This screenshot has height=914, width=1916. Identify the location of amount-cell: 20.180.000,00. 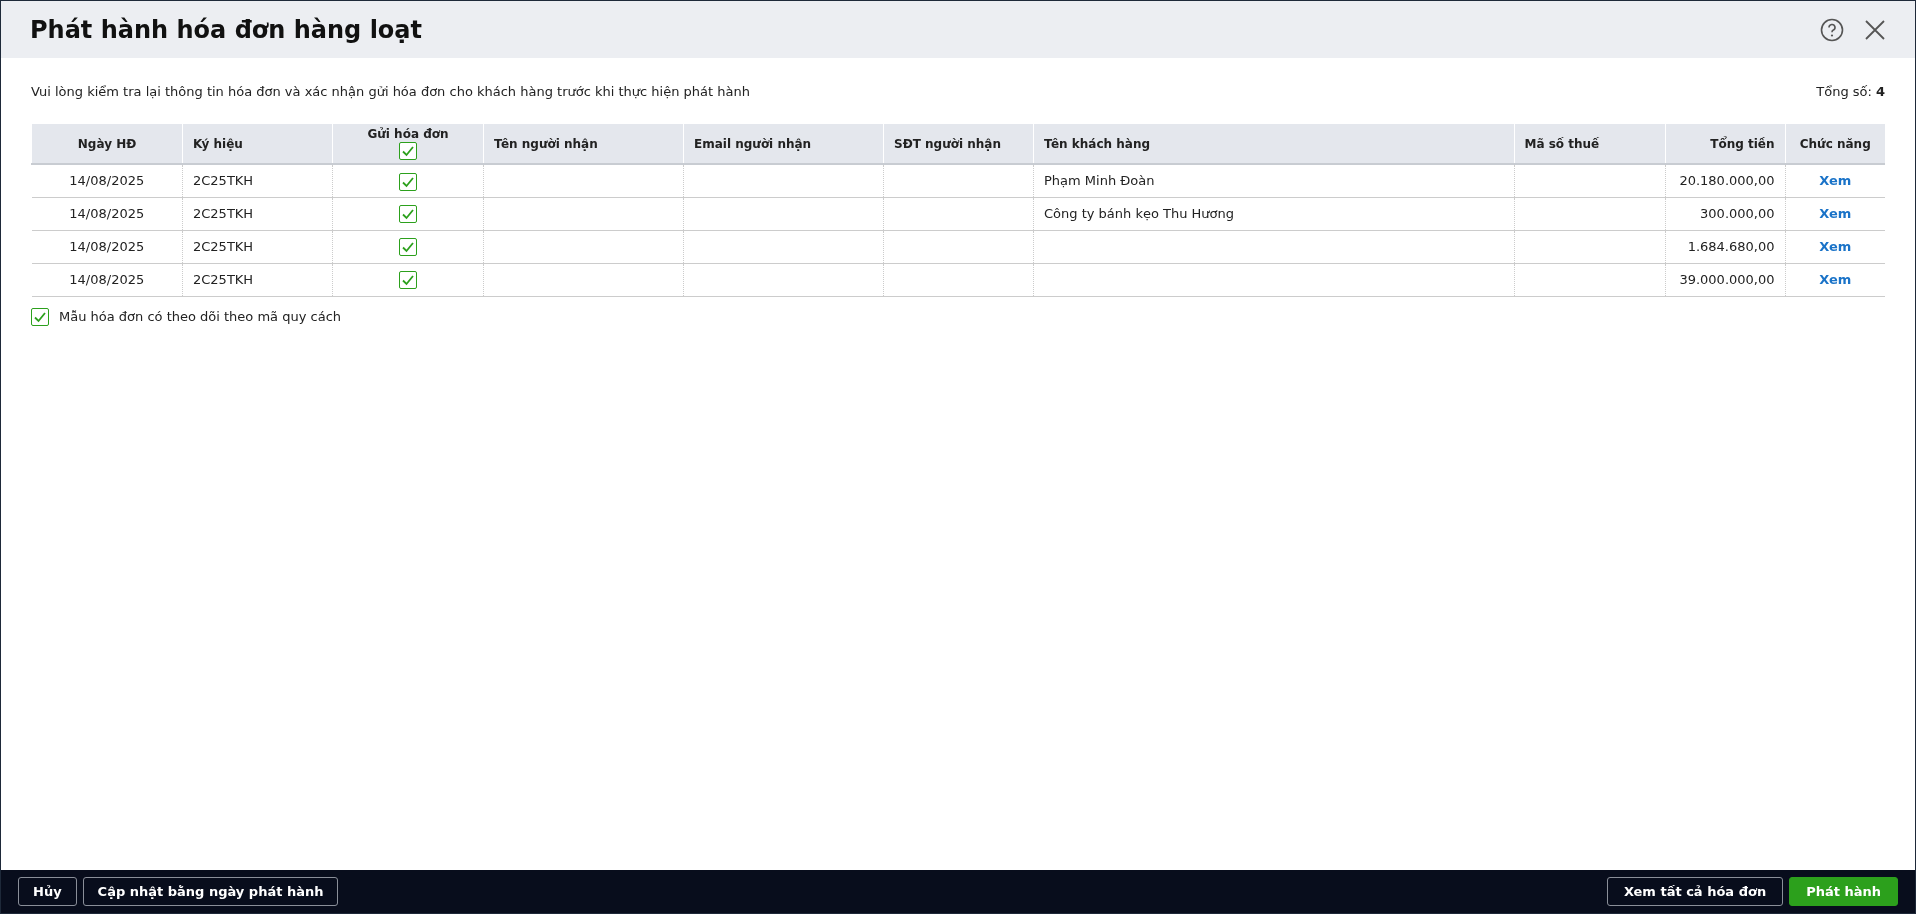
(1725, 180).